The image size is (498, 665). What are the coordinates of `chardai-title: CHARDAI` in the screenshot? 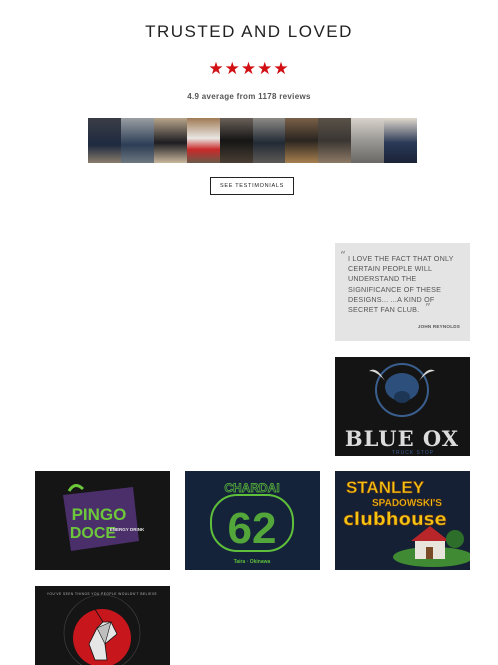 It's located at (251, 488).